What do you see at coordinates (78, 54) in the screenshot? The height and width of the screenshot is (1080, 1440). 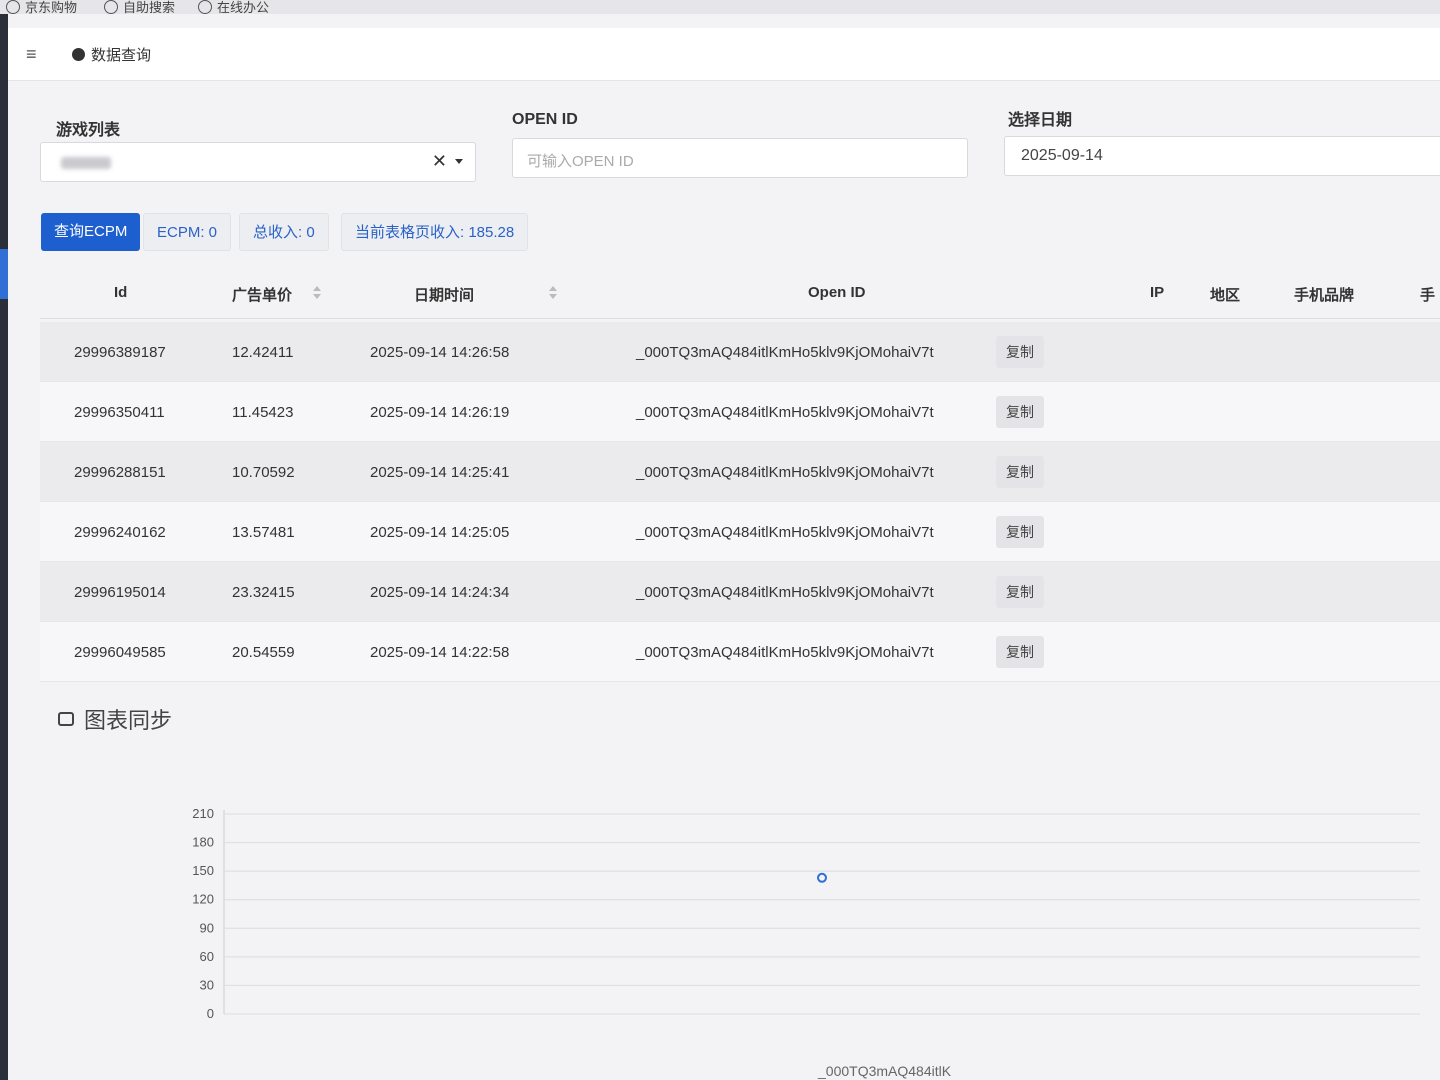 I see `dashboard-icon` at bounding box center [78, 54].